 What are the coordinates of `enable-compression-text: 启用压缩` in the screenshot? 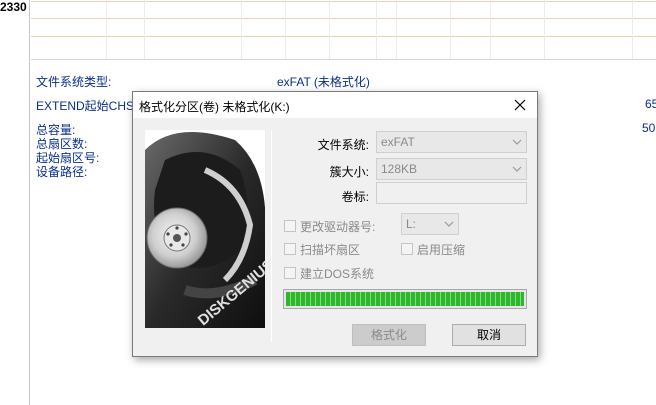 It's located at (441, 250).